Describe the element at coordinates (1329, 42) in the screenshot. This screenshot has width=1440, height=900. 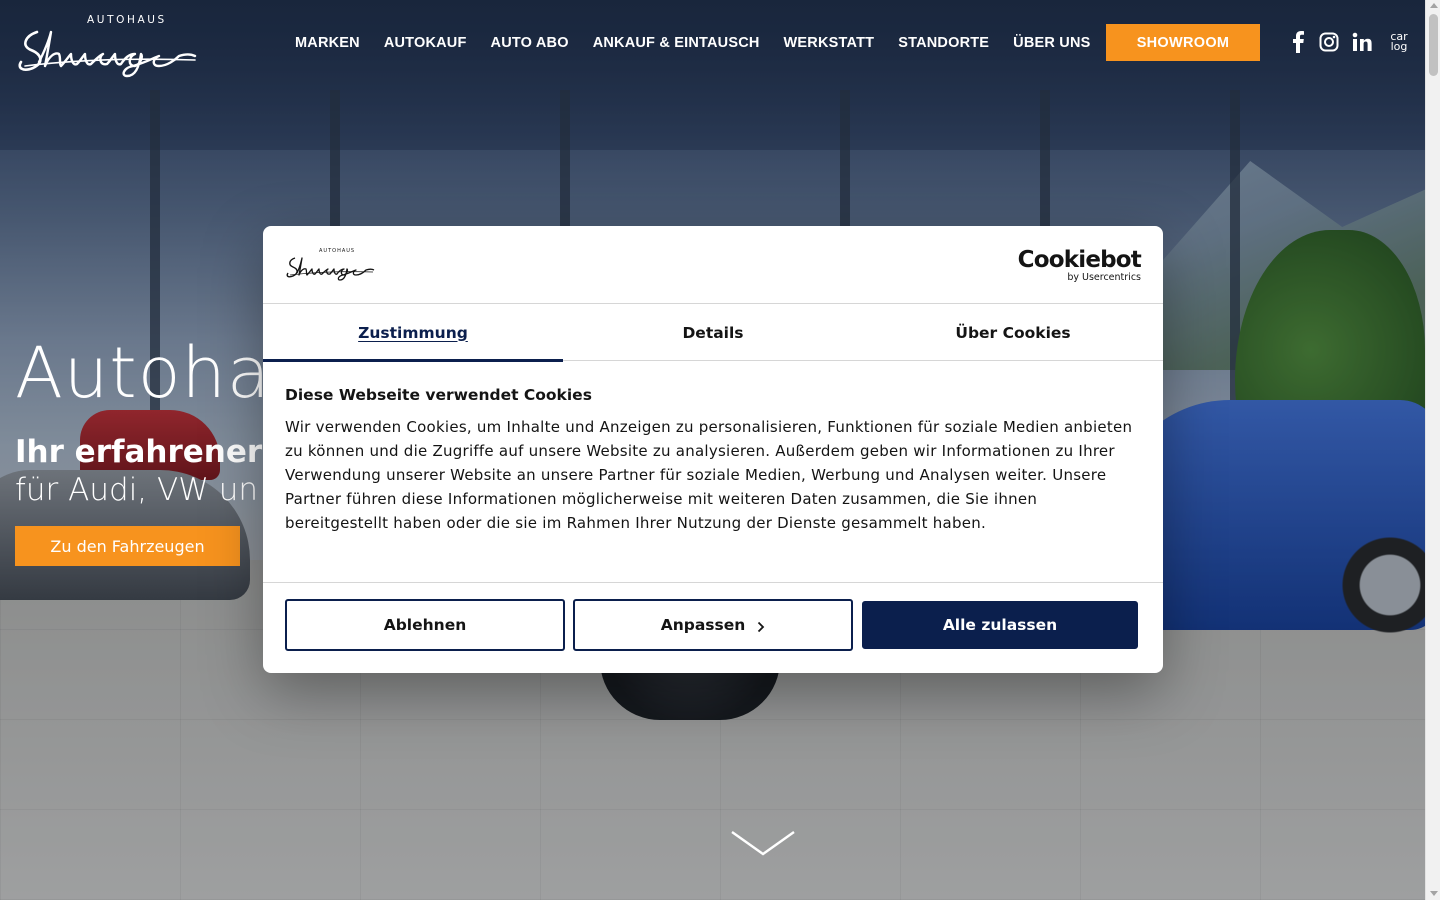
I see `instagram-icon` at that location.